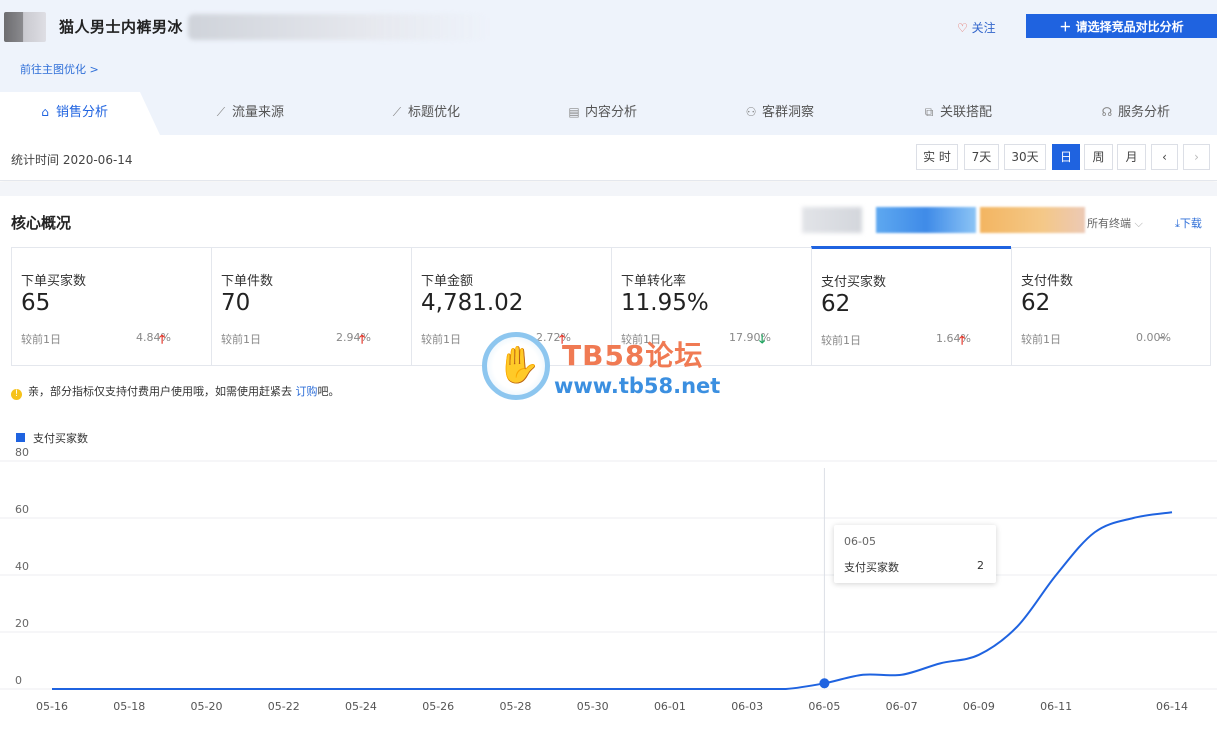 The height and width of the screenshot is (735, 1217). Describe the element at coordinates (981, 157) in the screenshot. I see `period-7d-button: 7天` at that location.